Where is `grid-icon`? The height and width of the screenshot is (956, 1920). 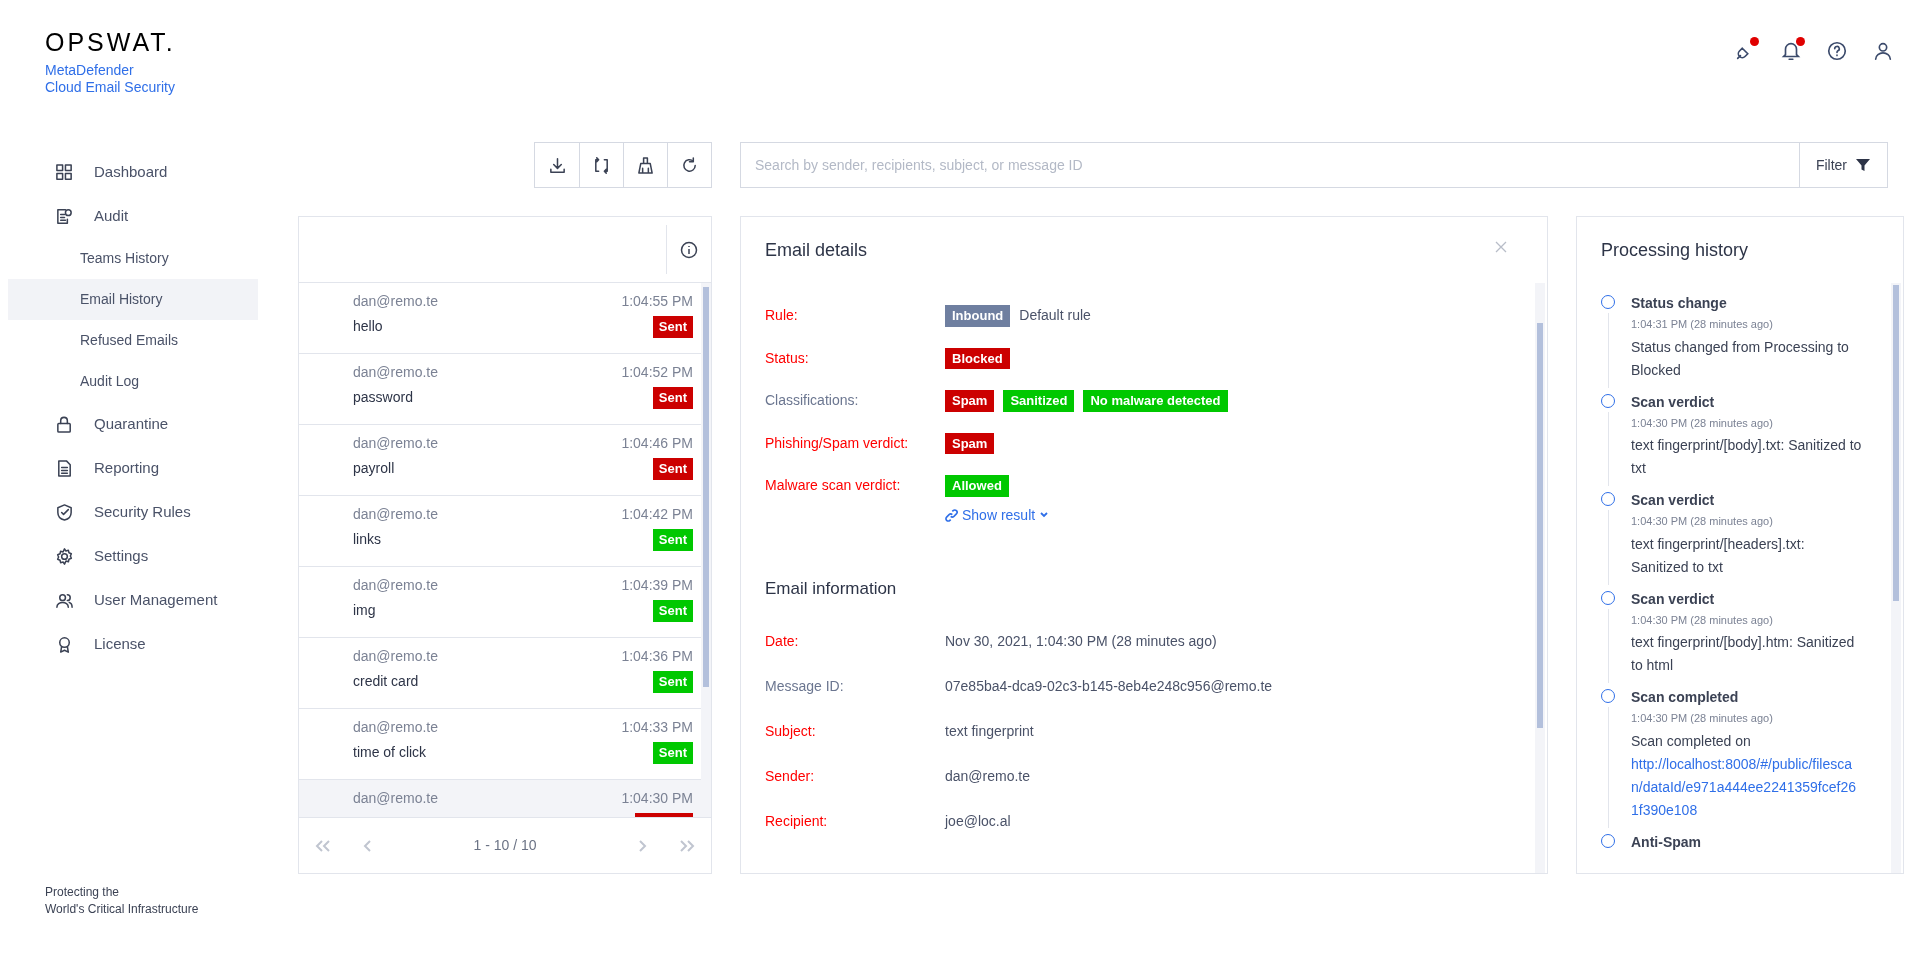 grid-icon is located at coordinates (64, 172).